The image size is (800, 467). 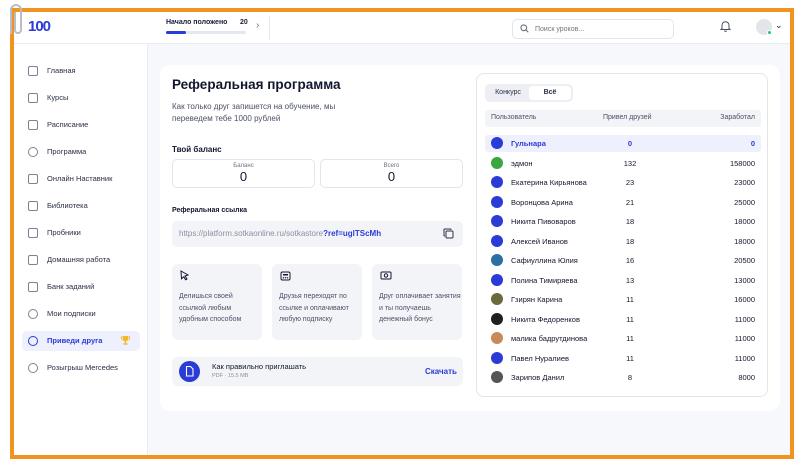 I want to click on bell-icon, so click(x=725, y=26).